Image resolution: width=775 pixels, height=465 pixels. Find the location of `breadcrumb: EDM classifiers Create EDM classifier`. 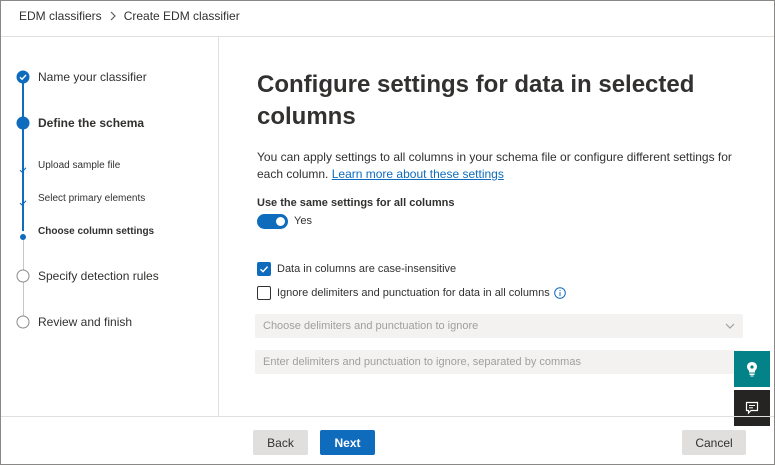

breadcrumb: EDM classifiers Create EDM classifier is located at coordinates (129, 16).